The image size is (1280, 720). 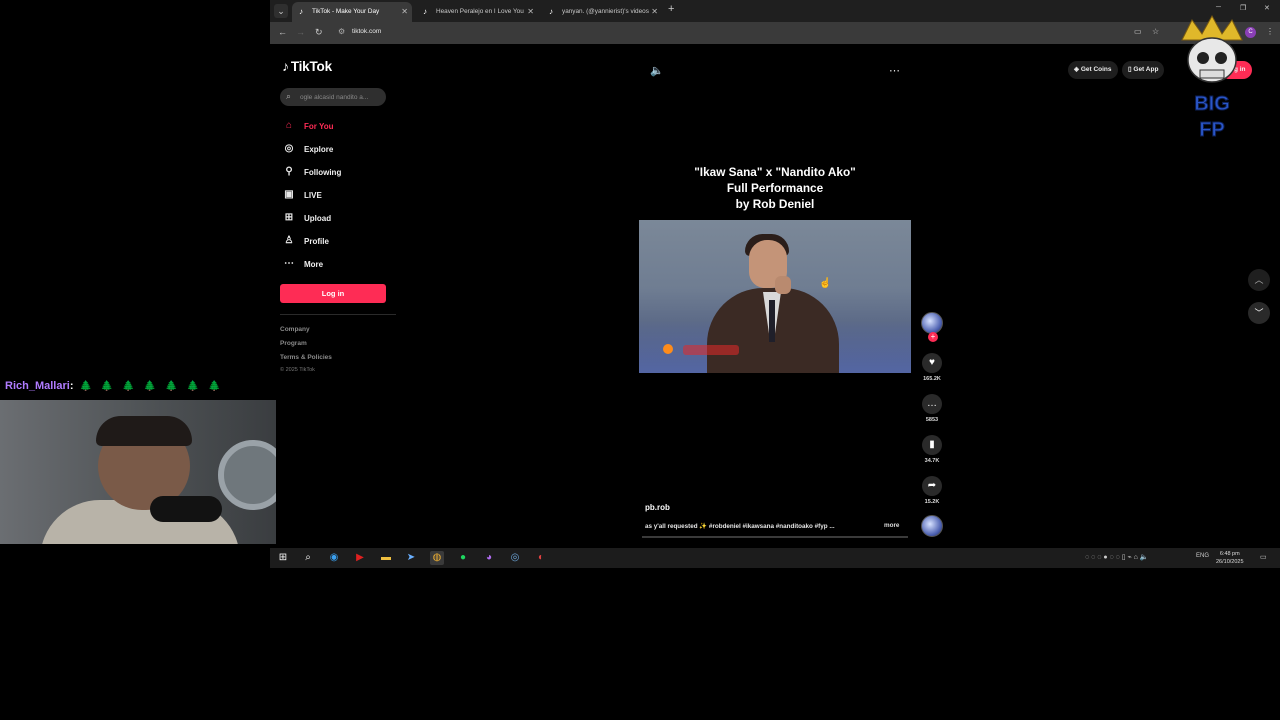 I want to click on nav-profile: ♙ Profile, so click(x=337, y=242).